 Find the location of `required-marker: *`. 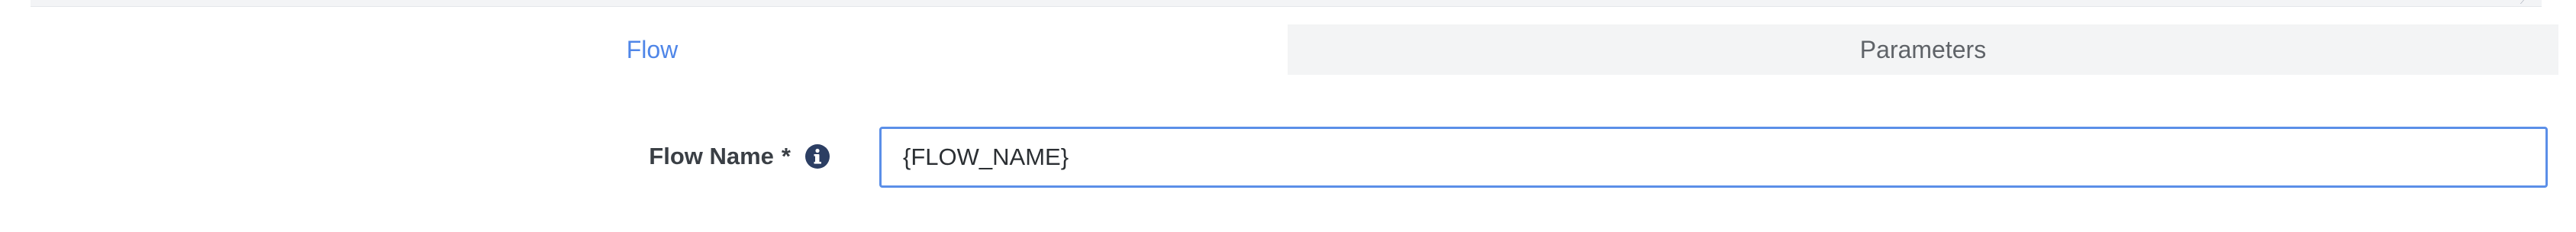

required-marker: * is located at coordinates (786, 156).